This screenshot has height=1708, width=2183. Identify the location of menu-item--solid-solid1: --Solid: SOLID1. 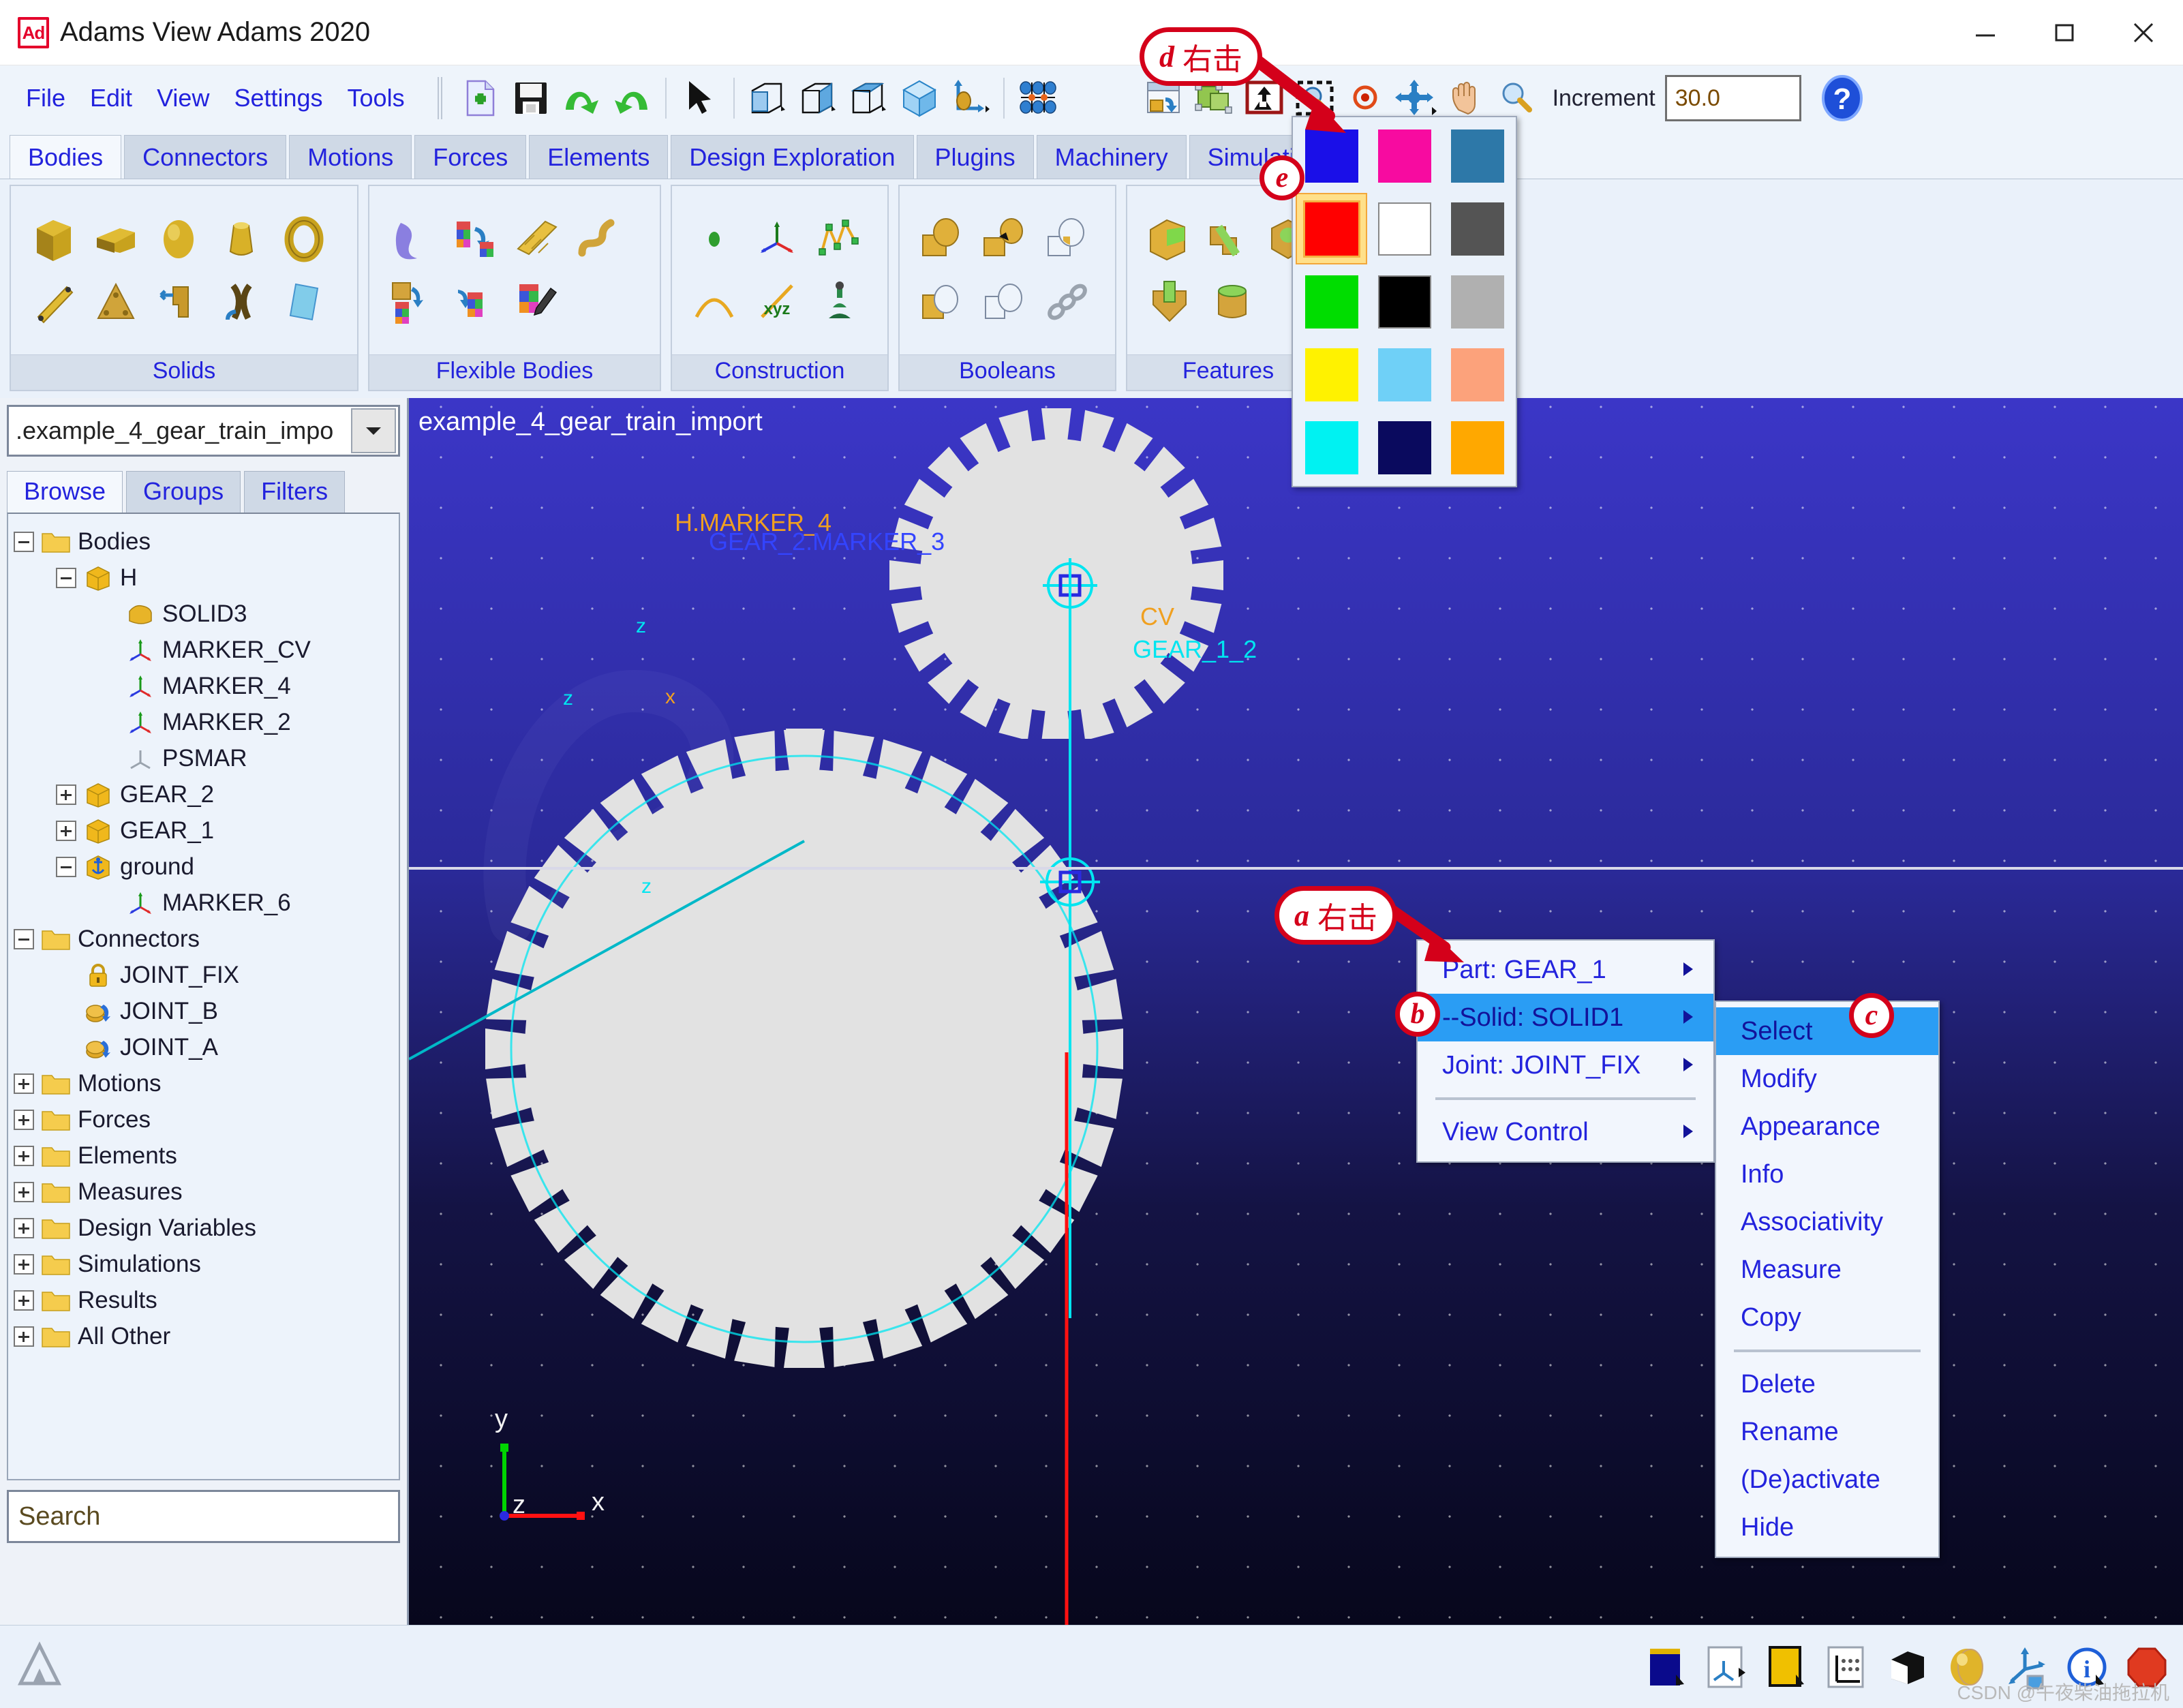
(1565, 1017).